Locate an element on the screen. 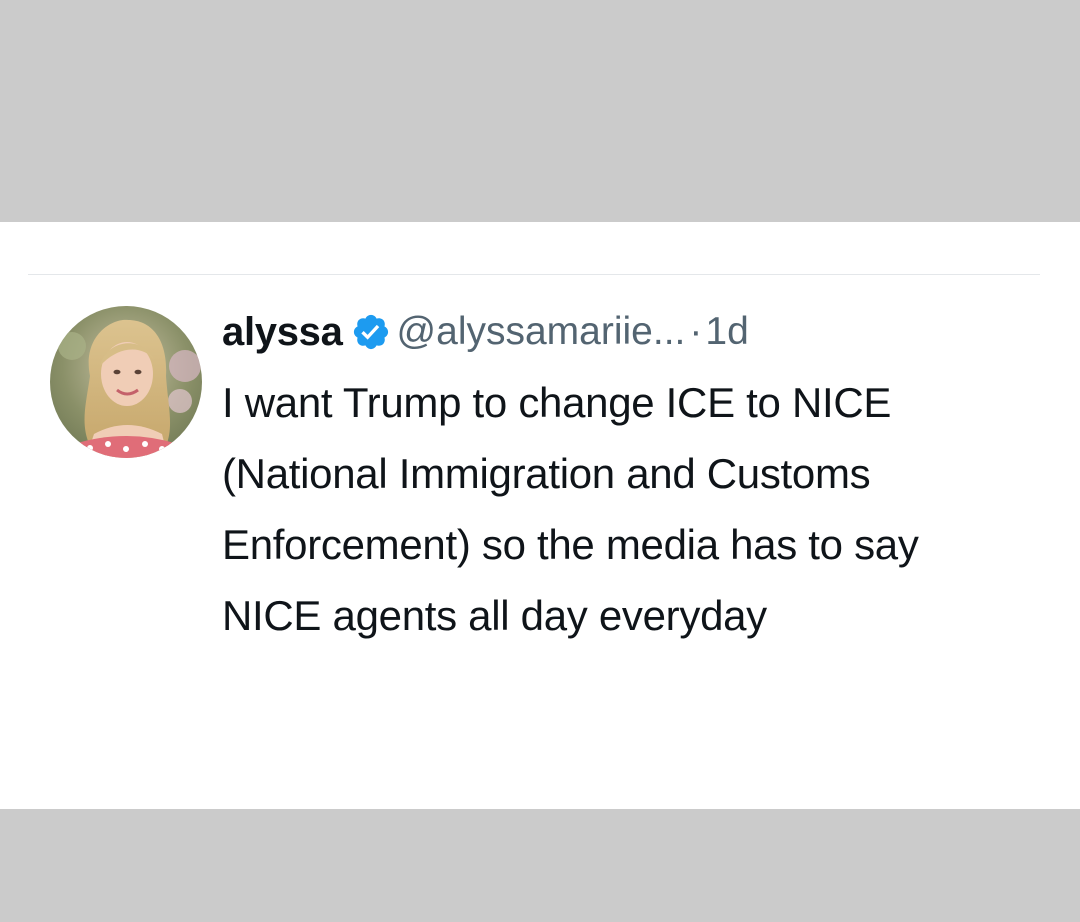 Image resolution: width=1080 pixels, height=922 pixels. verified-badge-icon is located at coordinates (371, 332).